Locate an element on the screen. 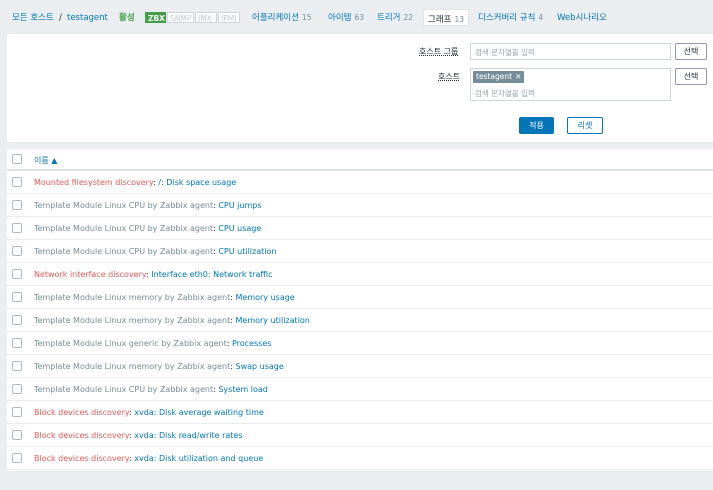  graph-name-link: xvda: Disk average waiting time is located at coordinates (199, 412).